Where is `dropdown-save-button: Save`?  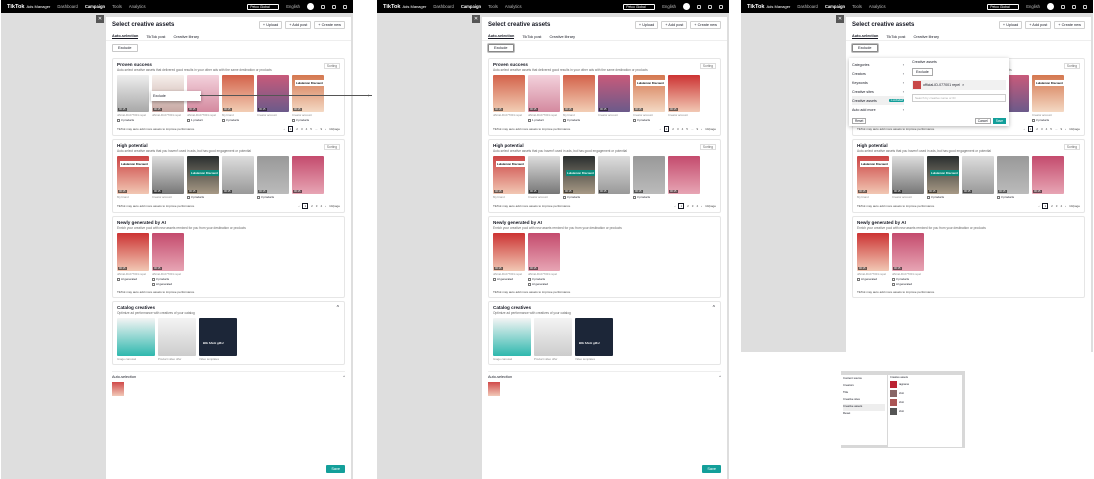
dropdown-save-button: Save is located at coordinates (999, 121).